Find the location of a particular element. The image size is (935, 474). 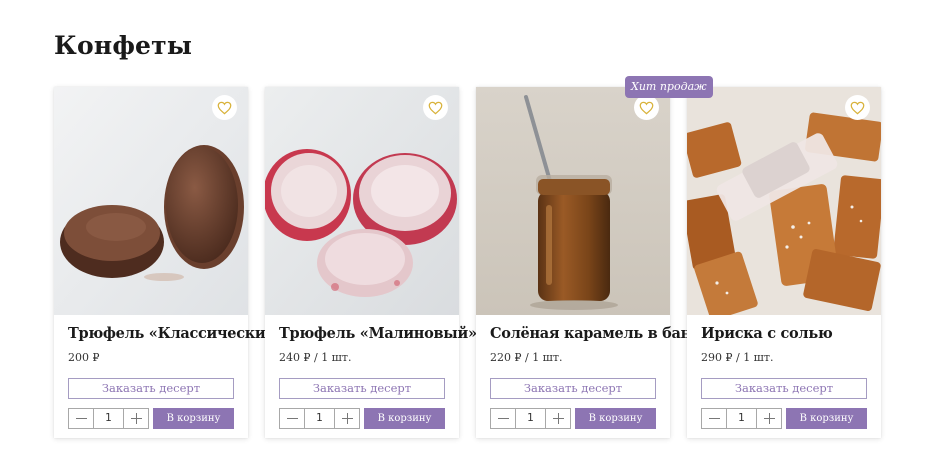

salted-toffee-photo is located at coordinates (784, 201).